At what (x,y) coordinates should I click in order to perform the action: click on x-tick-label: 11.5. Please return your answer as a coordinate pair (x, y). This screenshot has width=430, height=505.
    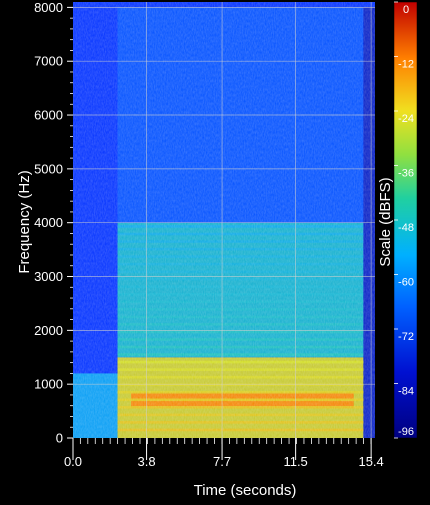
    Looking at the image, I should click on (295, 461).